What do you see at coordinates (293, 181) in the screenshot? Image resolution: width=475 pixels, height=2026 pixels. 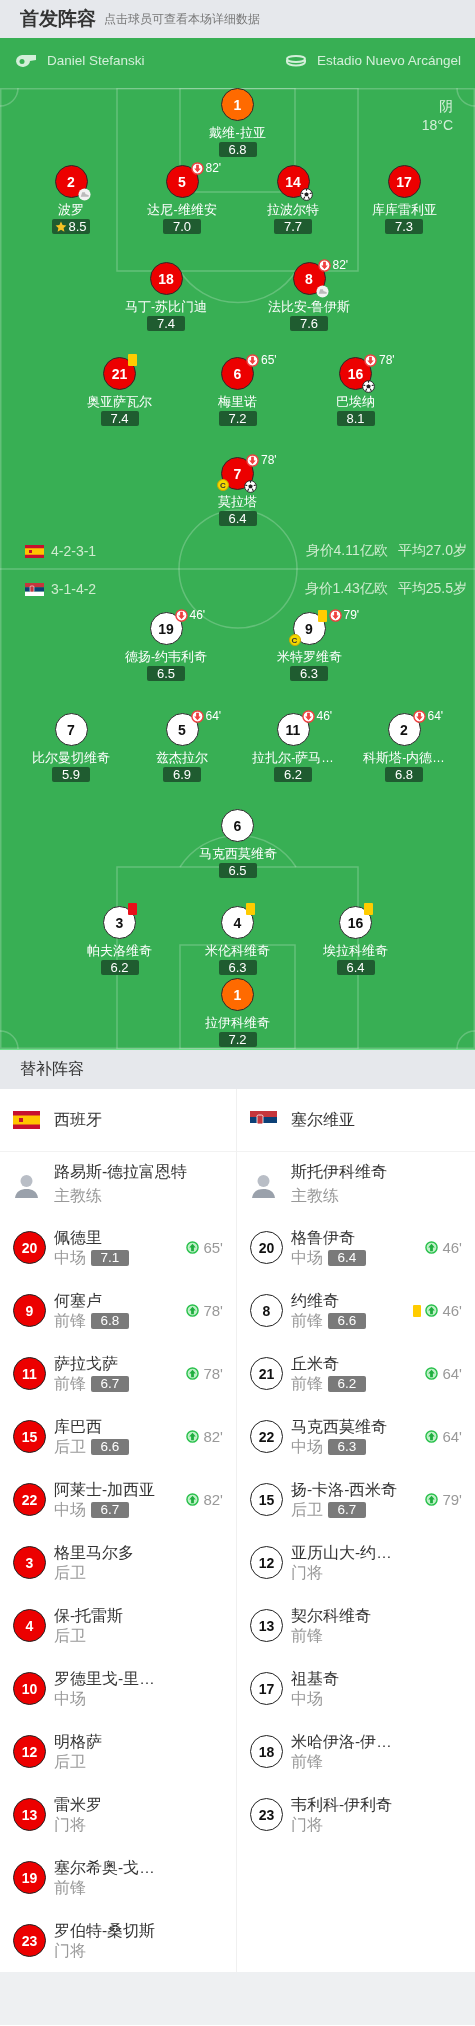 I see `shirt-number: 14` at bounding box center [293, 181].